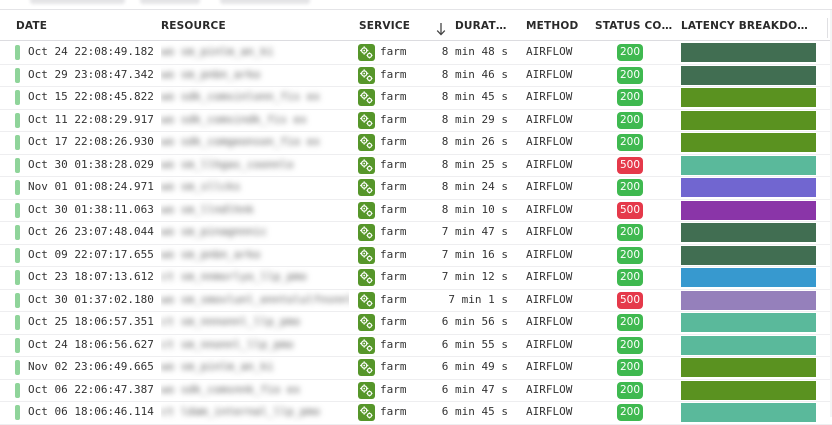 This screenshot has height=425, width=832. What do you see at coordinates (255, 277) in the screenshot?
I see `cell-resource: ct sm_nnmorlyo_llp_pmo` at bounding box center [255, 277].